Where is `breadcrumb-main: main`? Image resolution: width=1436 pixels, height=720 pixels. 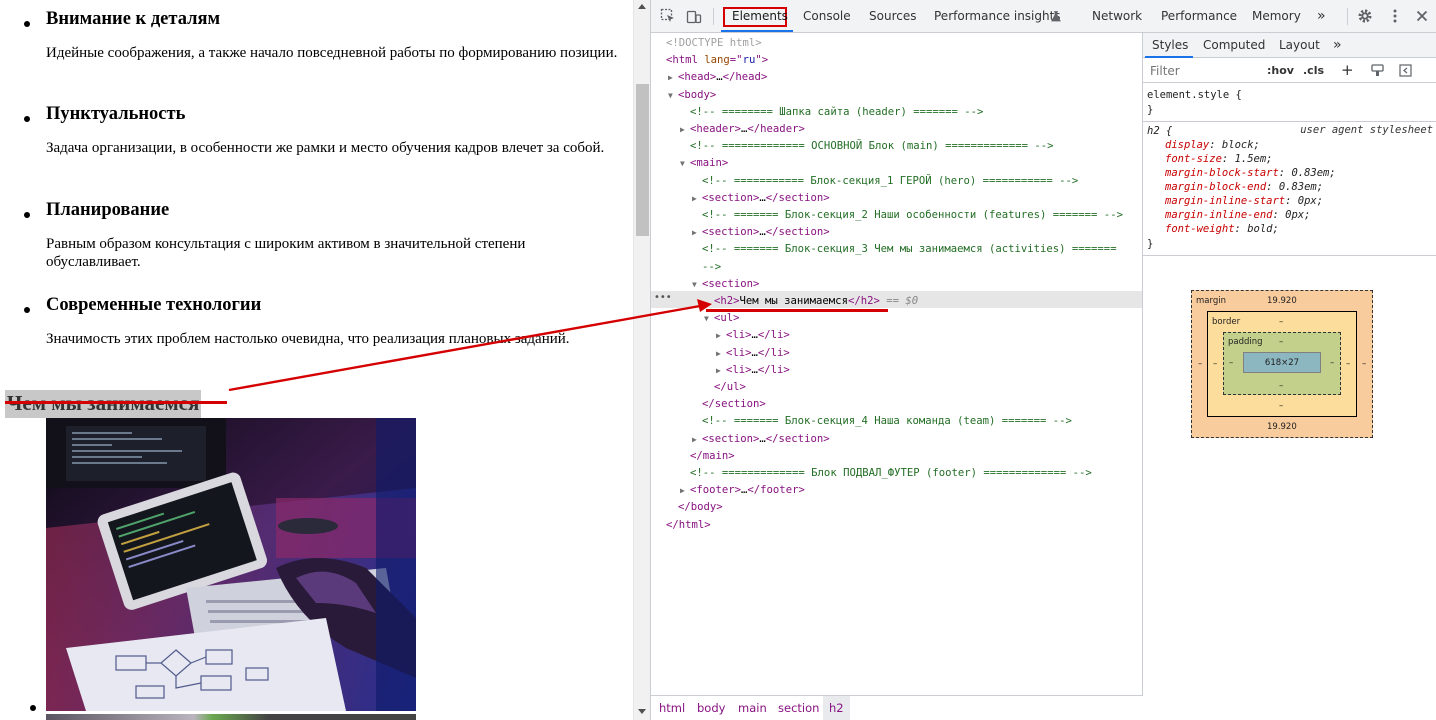 breadcrumb-main: main is located at coordinates (752, 708).